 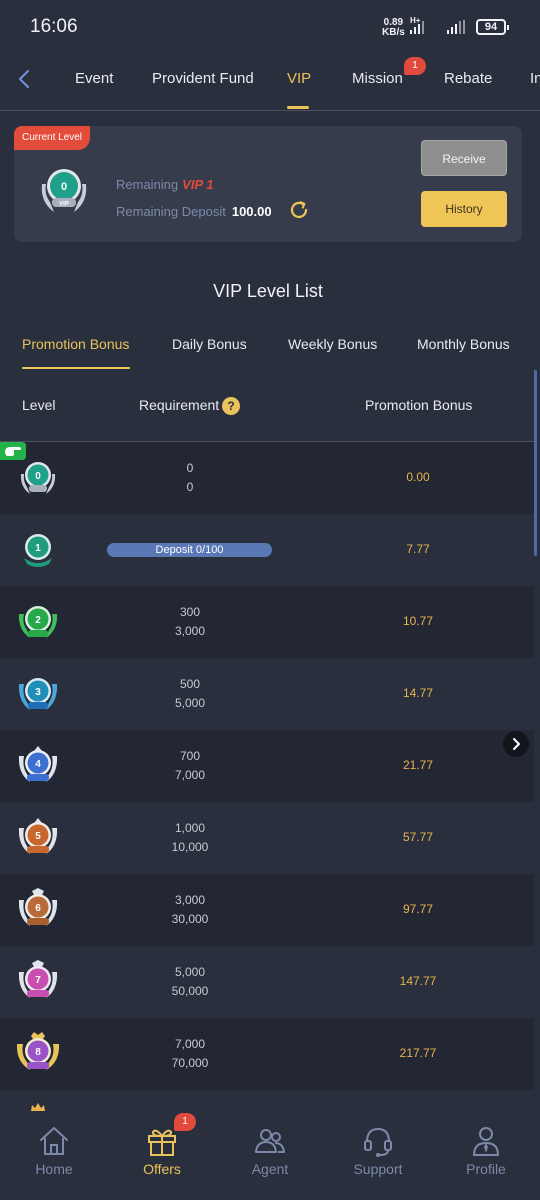 What do you see at coordinates (378, 1156) in the screenshot?
I see `nav-support: Support` at bounding box center [378, 1156].